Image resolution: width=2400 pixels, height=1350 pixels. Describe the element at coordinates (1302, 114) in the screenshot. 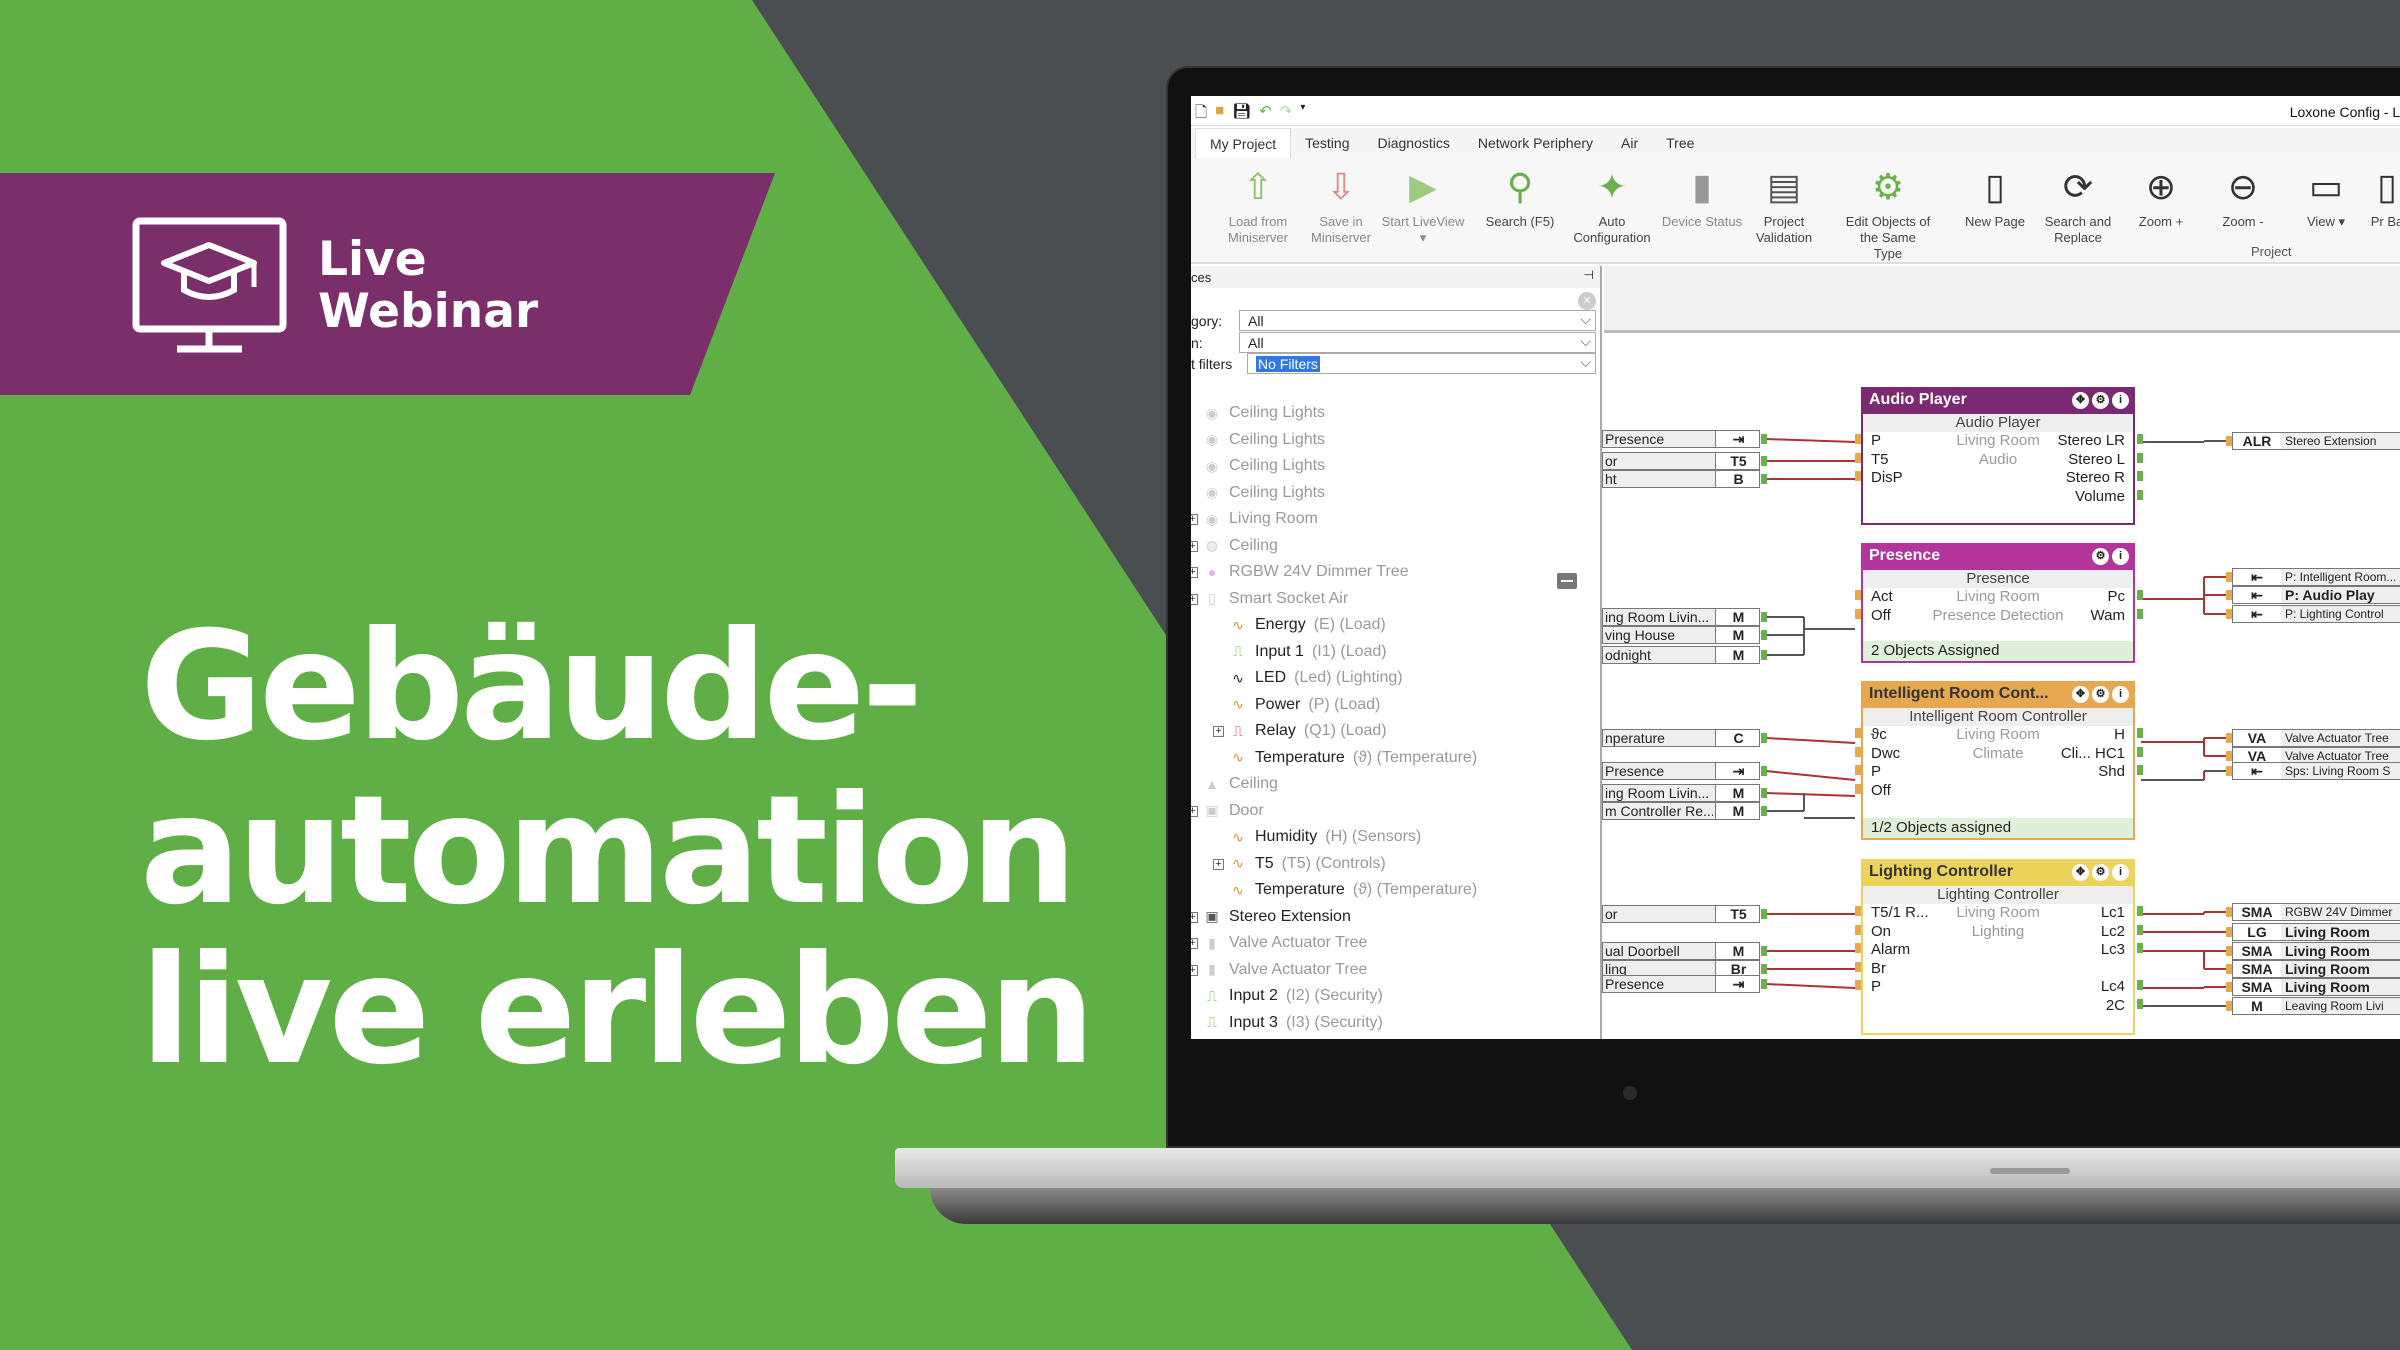

I see `customize-chevron-icon: ▾` at that location.